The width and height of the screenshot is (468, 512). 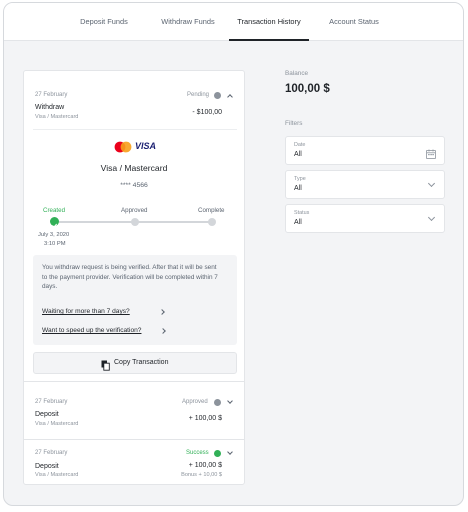 What do you see at coordinates (298, 222) in the screenshot?
I see `status-filter-value: All` at bounding box center [298, 222].